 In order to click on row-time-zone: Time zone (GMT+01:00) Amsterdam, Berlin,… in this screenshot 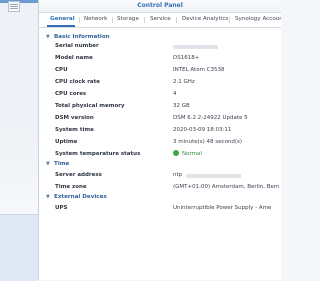, I will do `click(163, 187)`.